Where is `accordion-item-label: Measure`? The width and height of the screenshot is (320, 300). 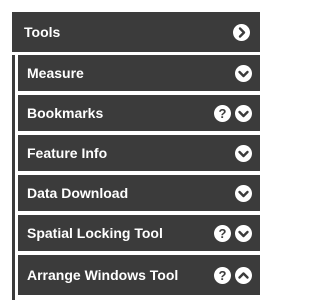 accordion-item-label: Measure is located at coordinates (55, 73).